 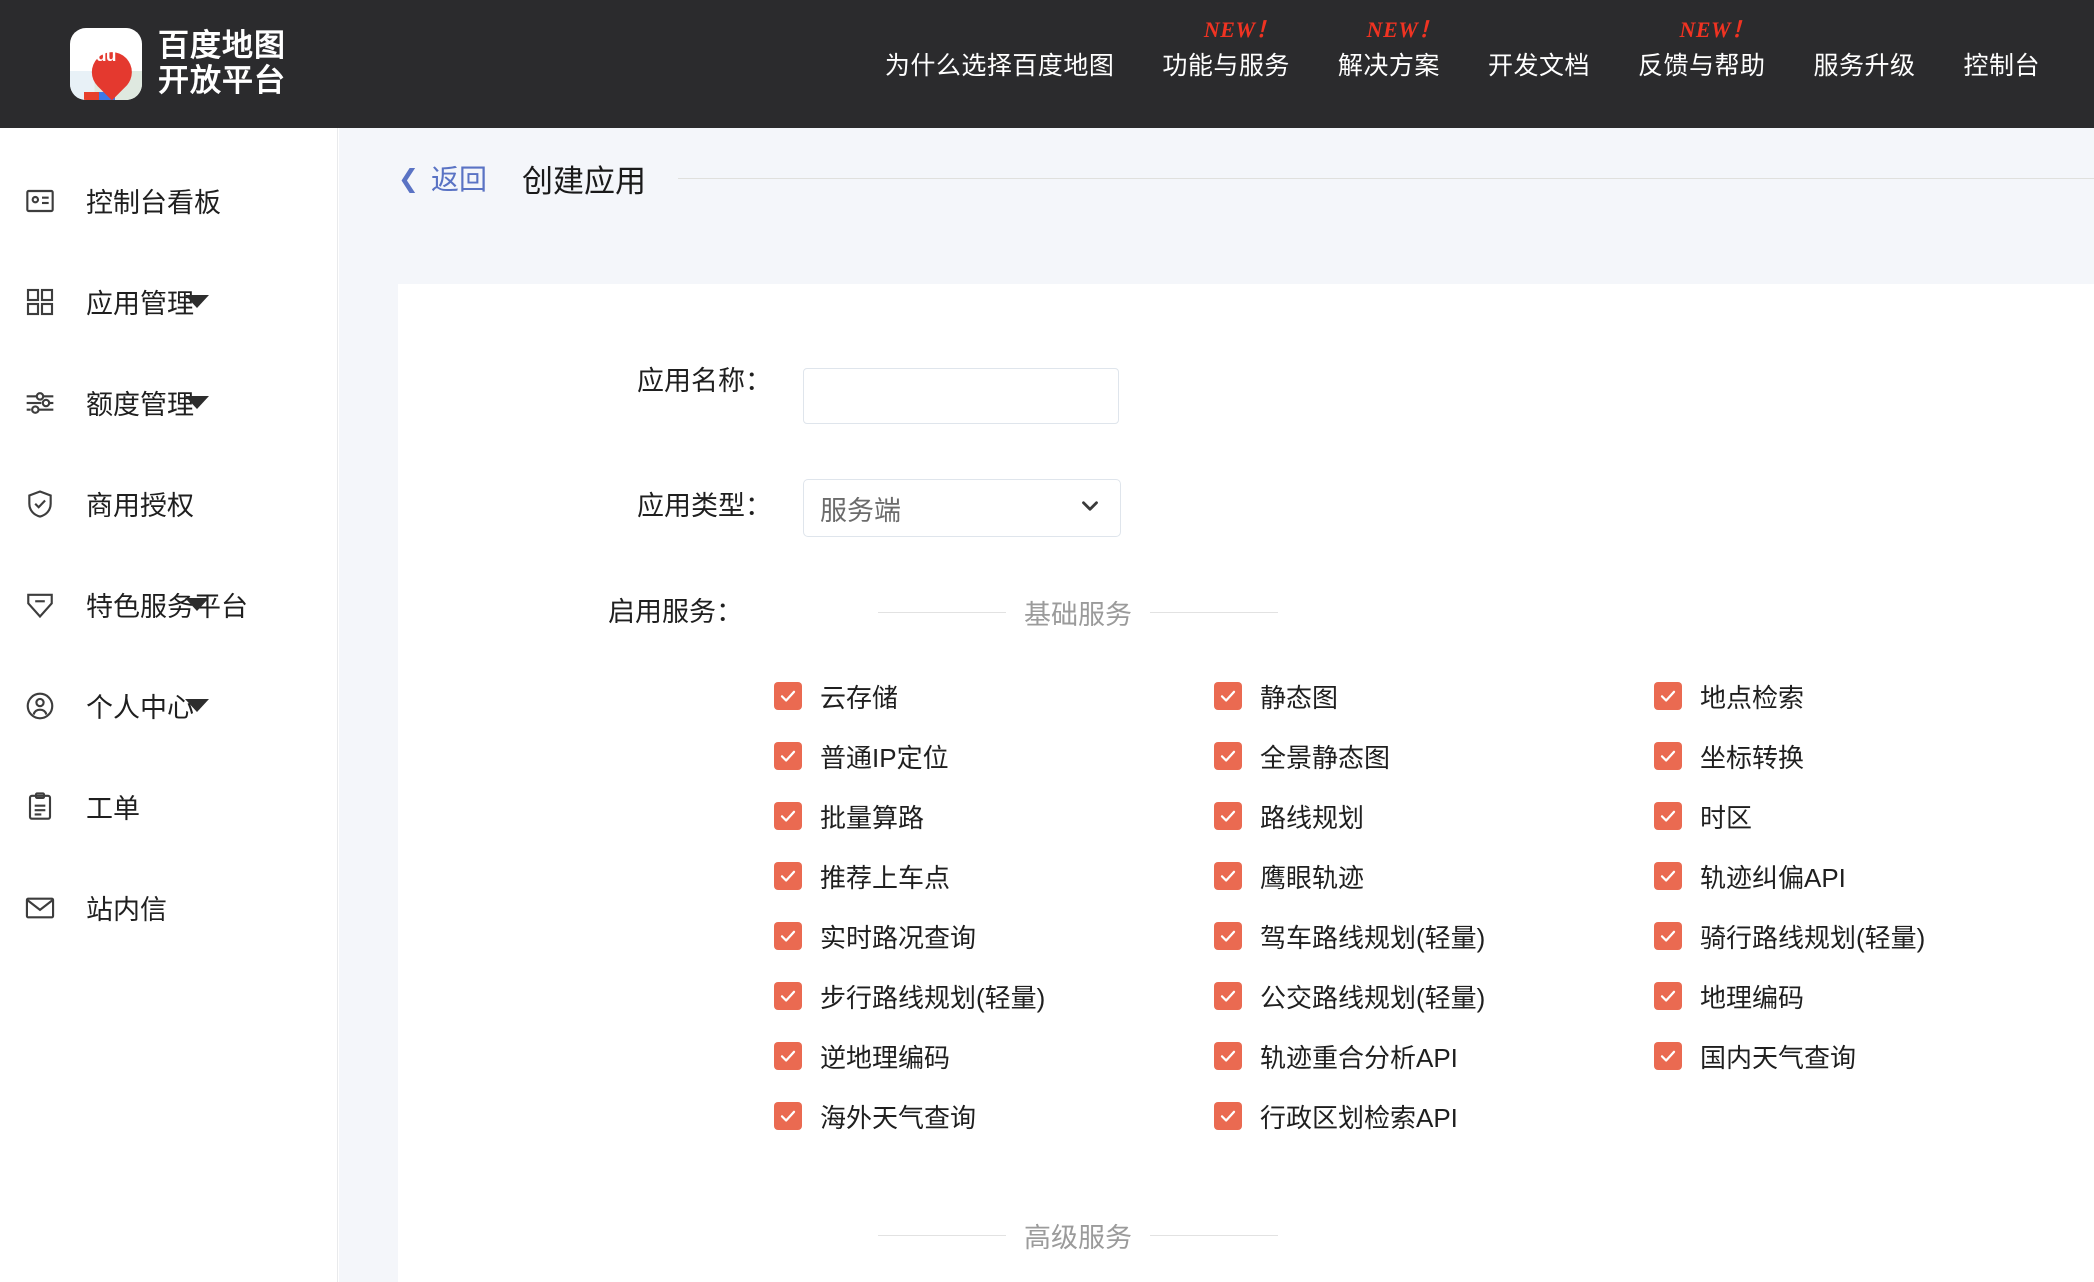 What do you see at coordinates (106, 55) in the screenshot?
I see `logo-pin-text: du` at bounding box center [106, 55].